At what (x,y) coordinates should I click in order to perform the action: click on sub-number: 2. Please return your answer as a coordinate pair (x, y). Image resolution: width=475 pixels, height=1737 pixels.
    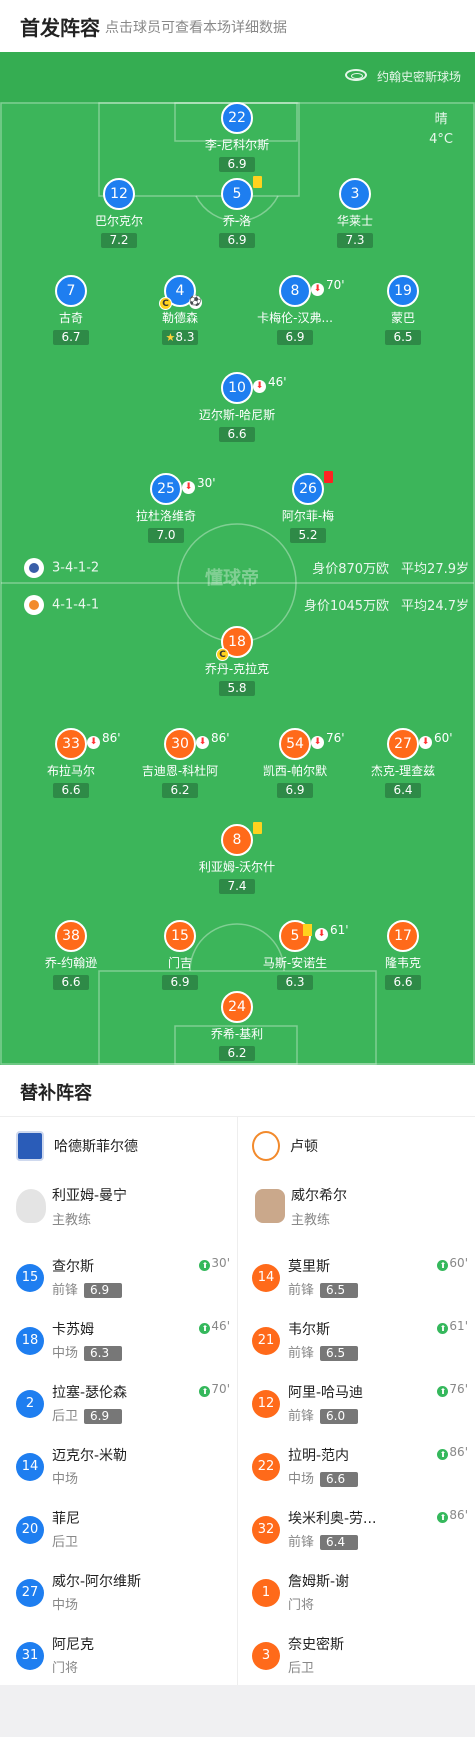
    Looking at the image, I should click on (30, 1404).